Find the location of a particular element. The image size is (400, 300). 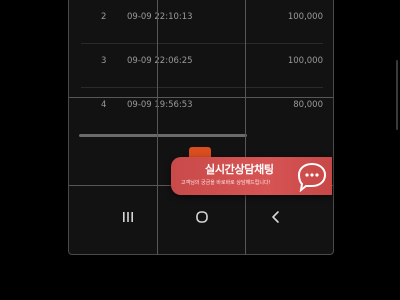

row-time: 09-09 22:10:13 is located at coordinates (160, 17).